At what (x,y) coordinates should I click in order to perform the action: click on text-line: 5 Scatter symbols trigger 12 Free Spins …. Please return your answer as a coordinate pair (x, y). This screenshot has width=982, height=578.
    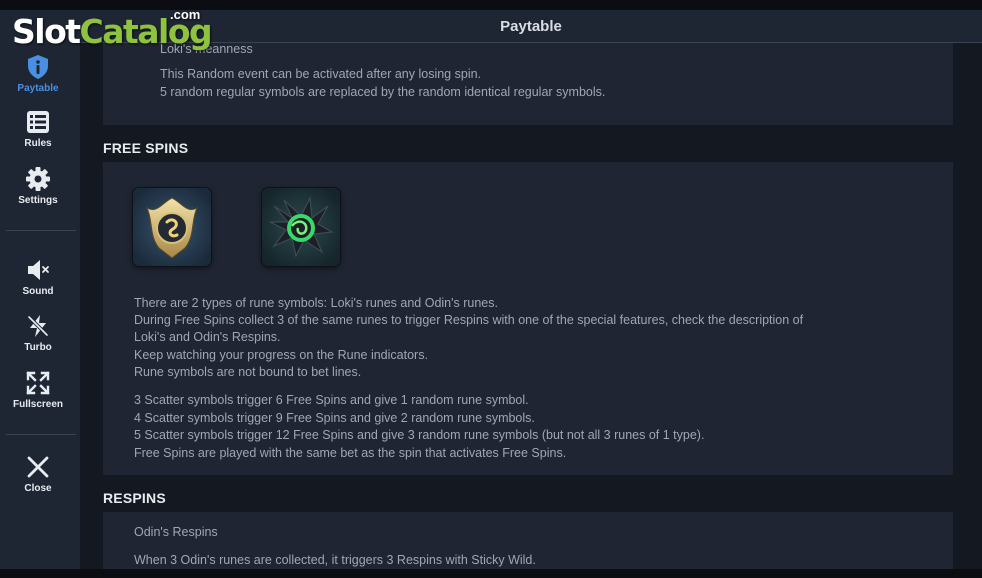
    Looking at the image, I should click on (419, 435).